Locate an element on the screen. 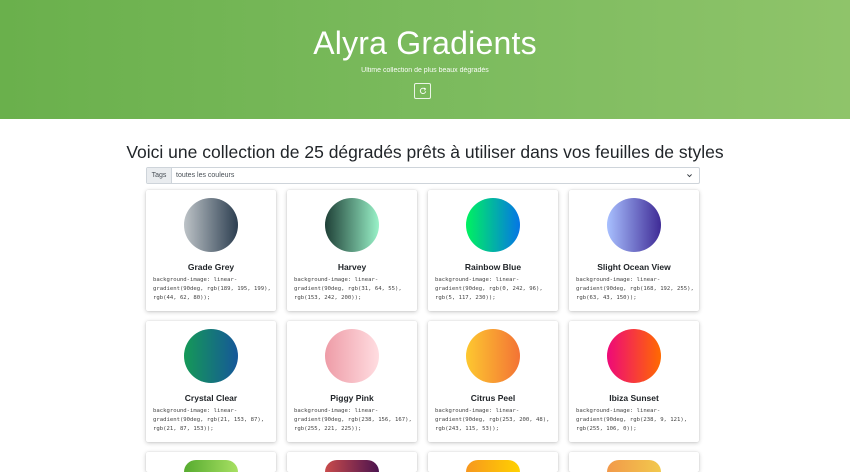 This screenshot has height=472, width=850. gradient-name: Slight Ocean View is located at coordinates (634, 267).